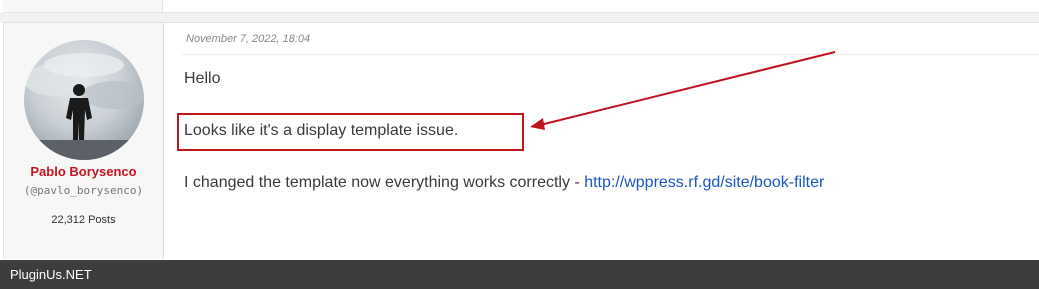 The width and height of the screenshot is (1039, 289). What do you see at coordinates (83, 171) in the screenshot?
I see `author-name: Pablo Borysenco` at bounding box center [83, 171].